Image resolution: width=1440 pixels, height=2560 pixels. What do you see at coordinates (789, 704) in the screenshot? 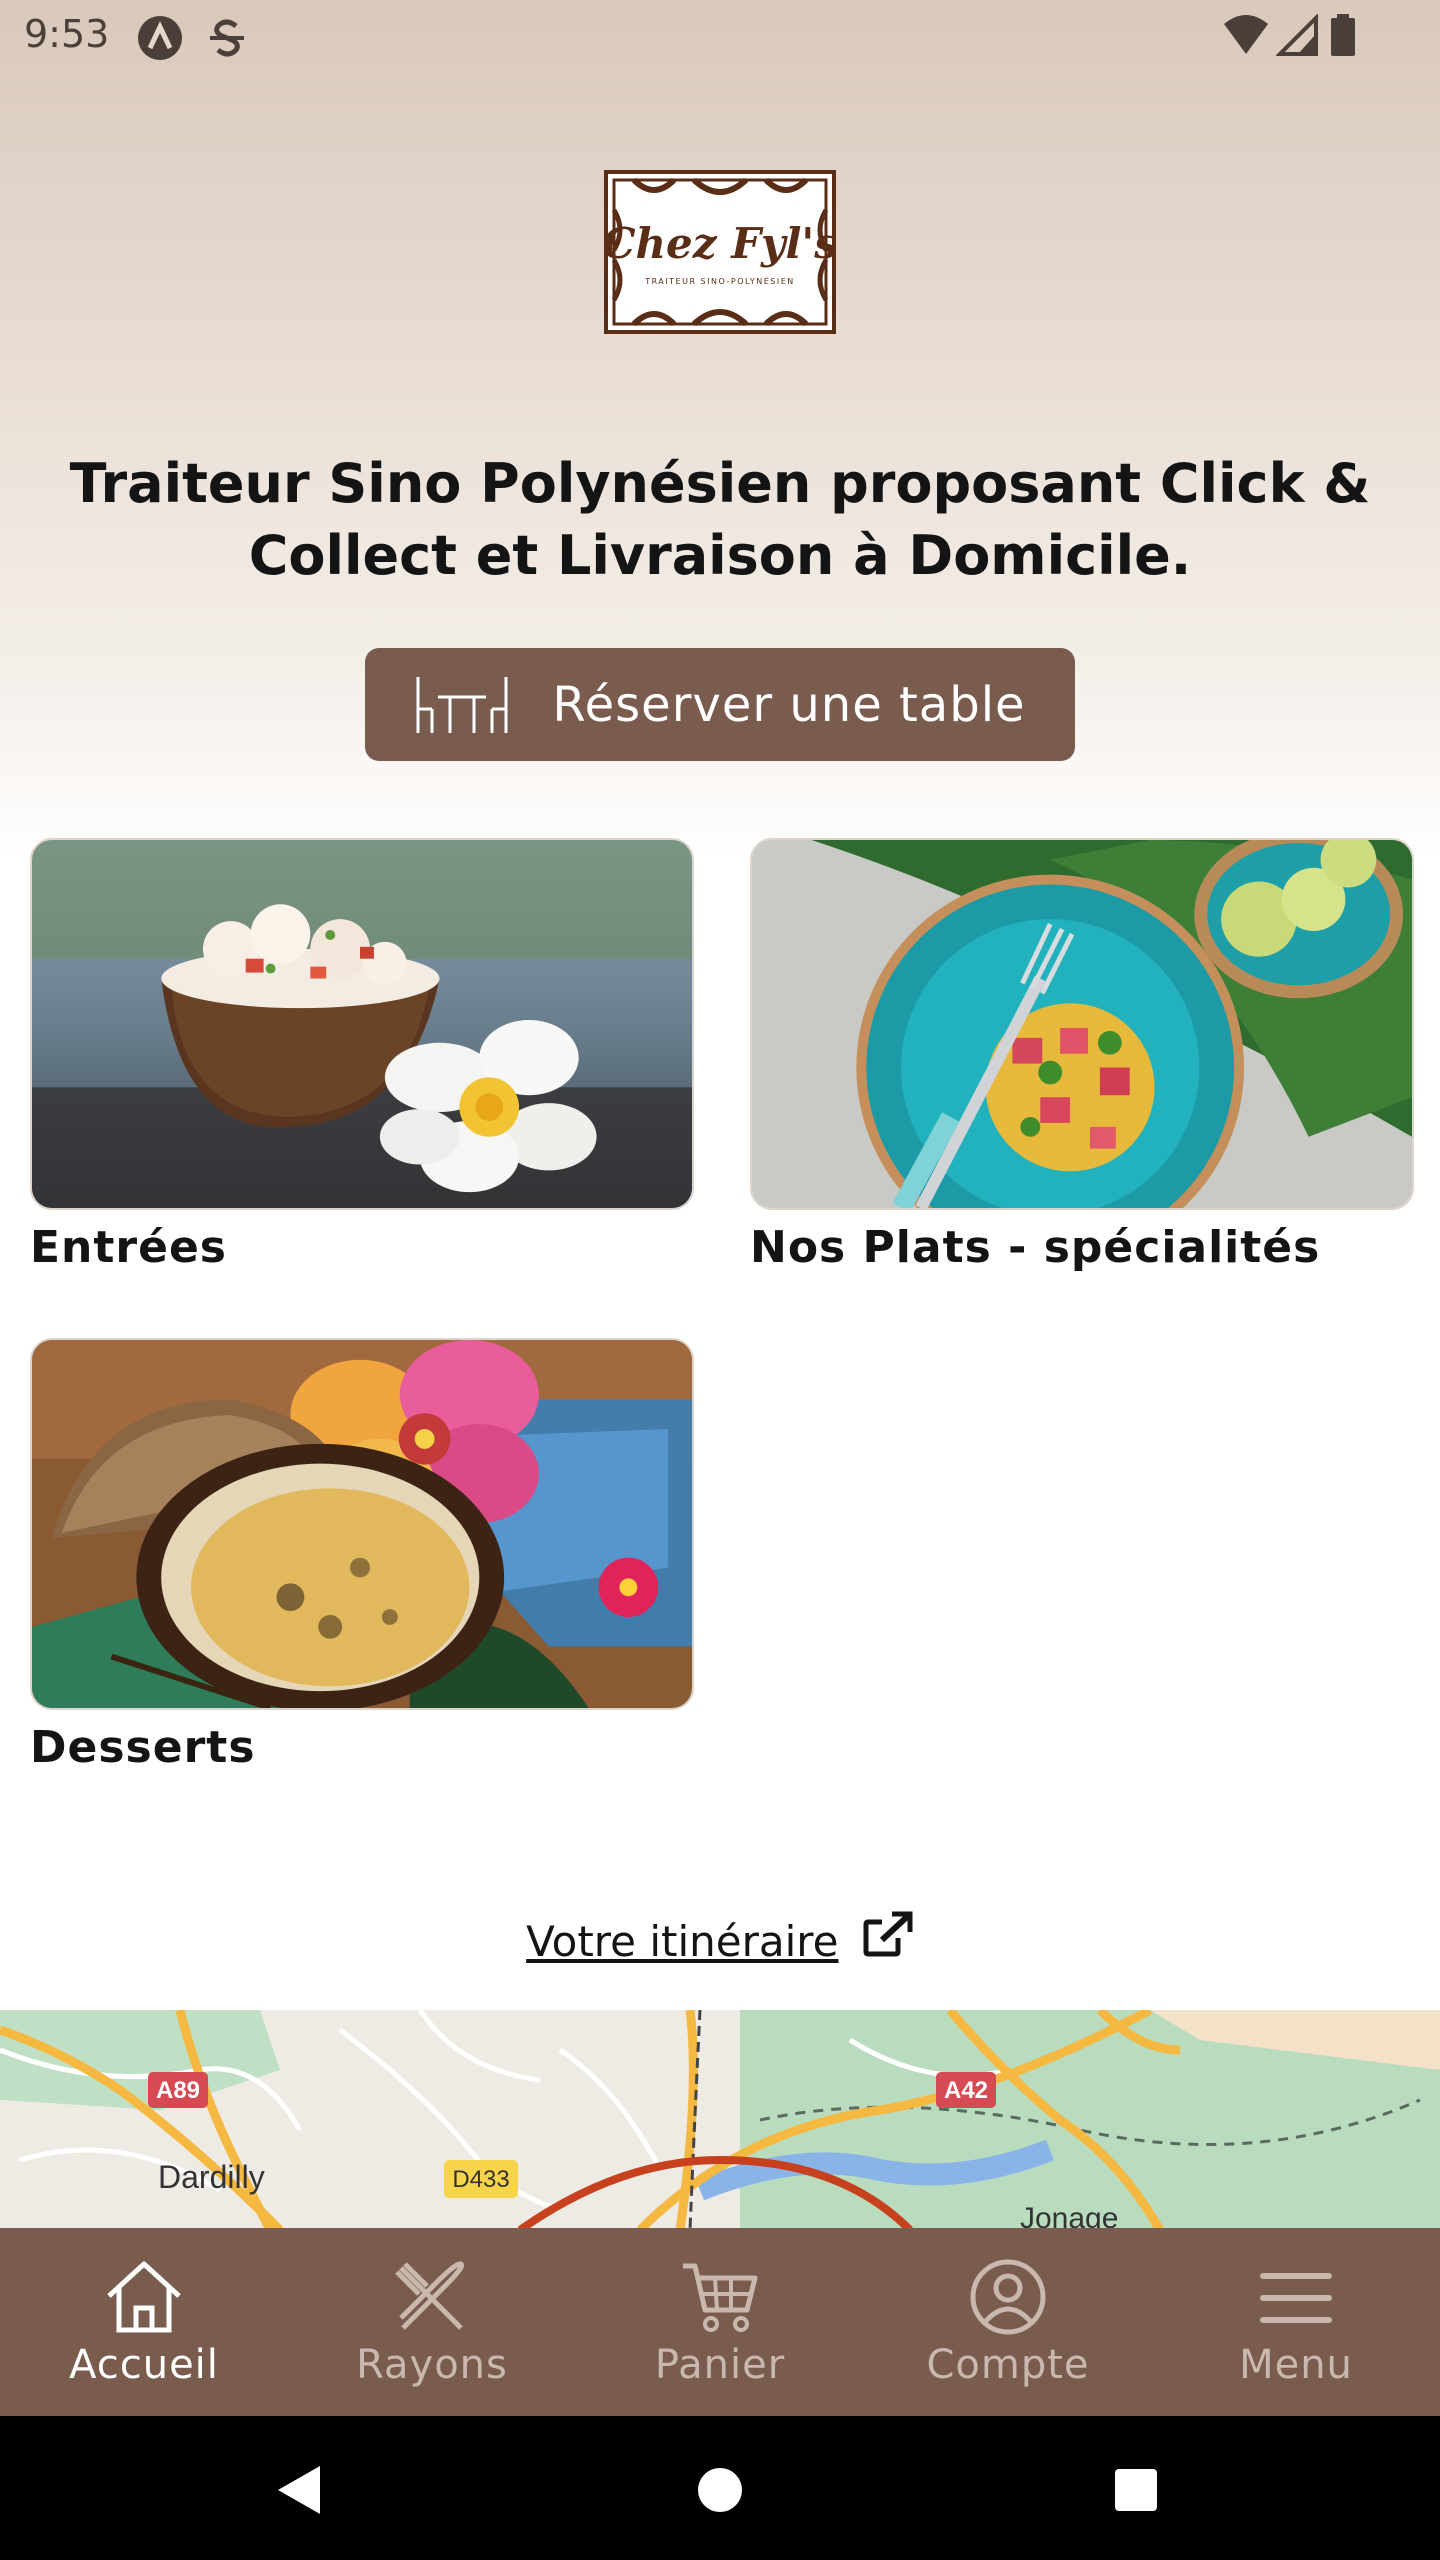
I see `reserve-table-label: Réserver une table` at bounding box center [789, 704].